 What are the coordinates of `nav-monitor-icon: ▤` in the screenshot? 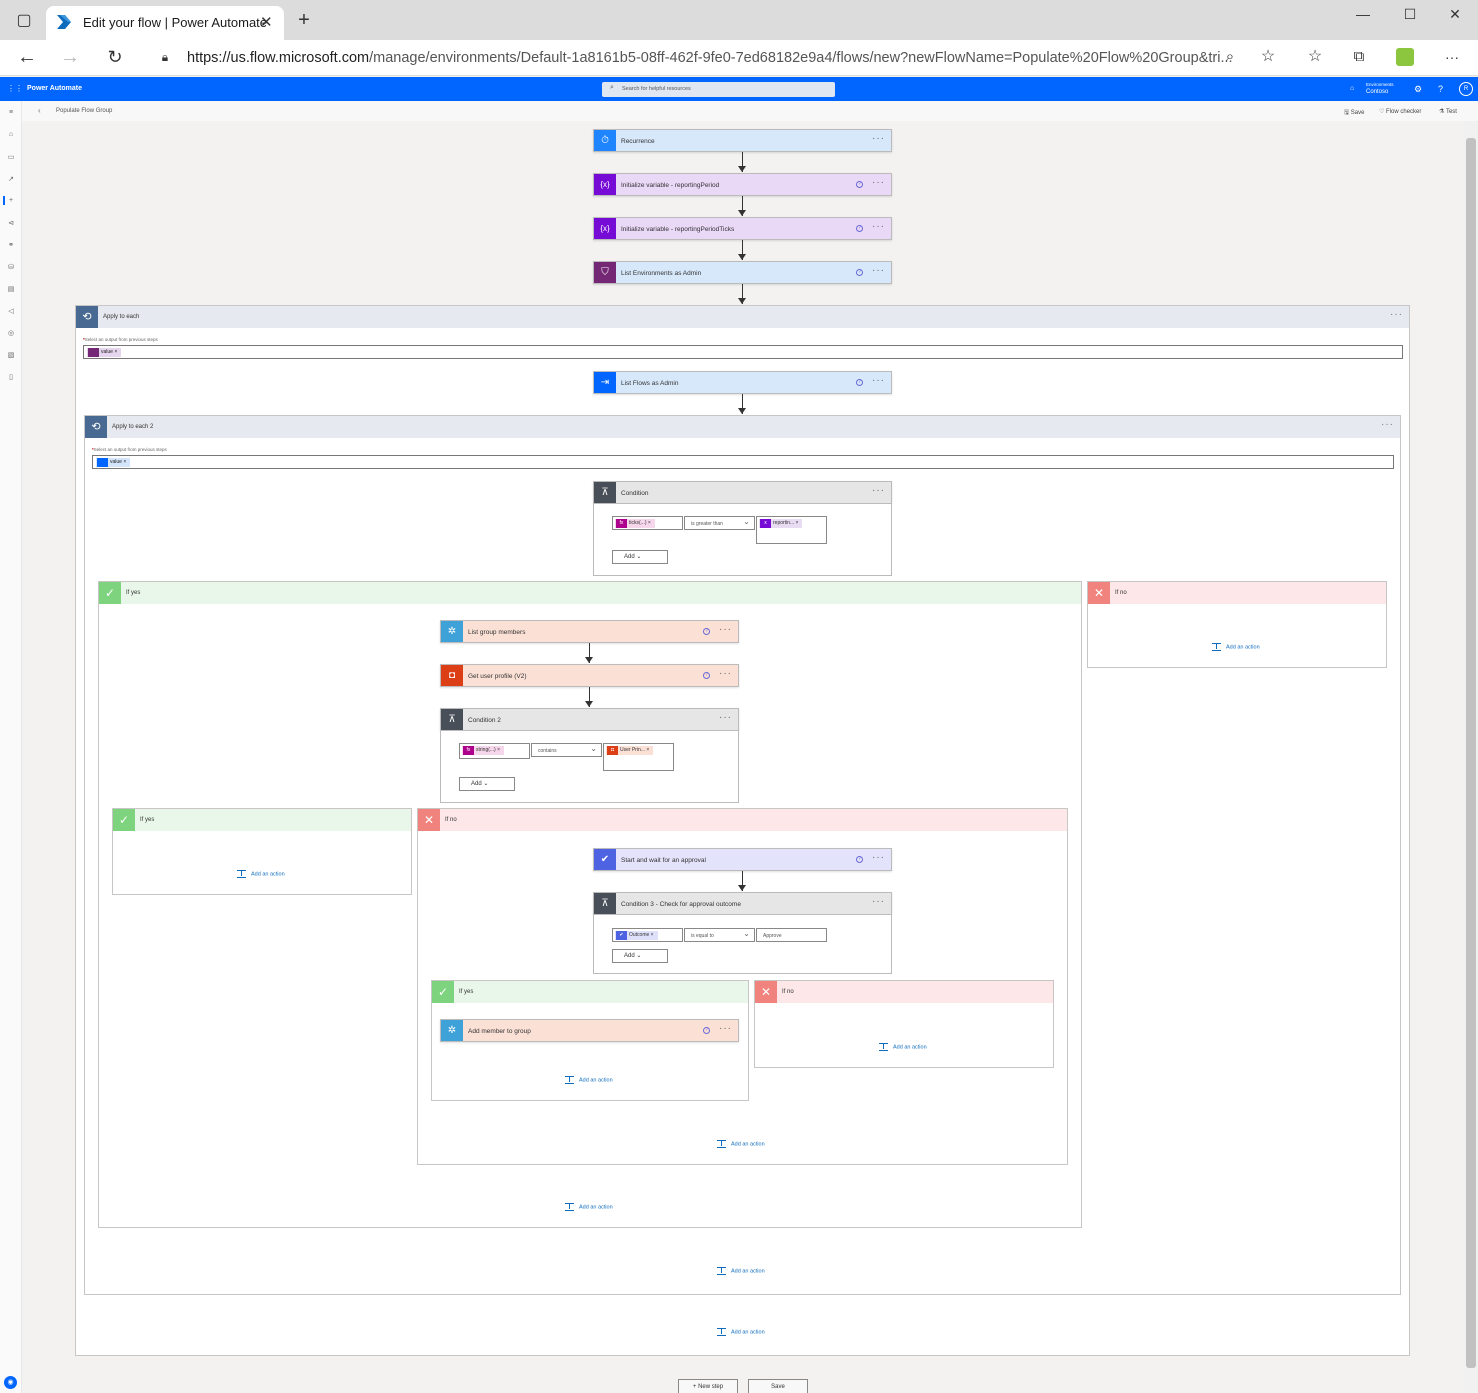 It's located at (11, 289).